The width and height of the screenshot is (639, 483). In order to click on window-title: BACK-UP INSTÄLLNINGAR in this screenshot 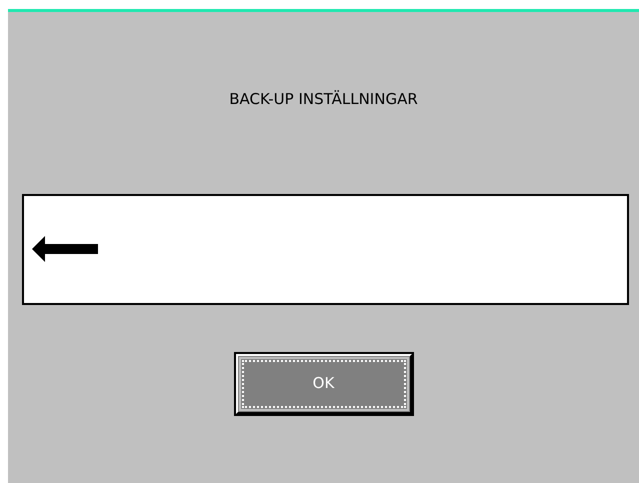, I will do `click(323, 99)`.